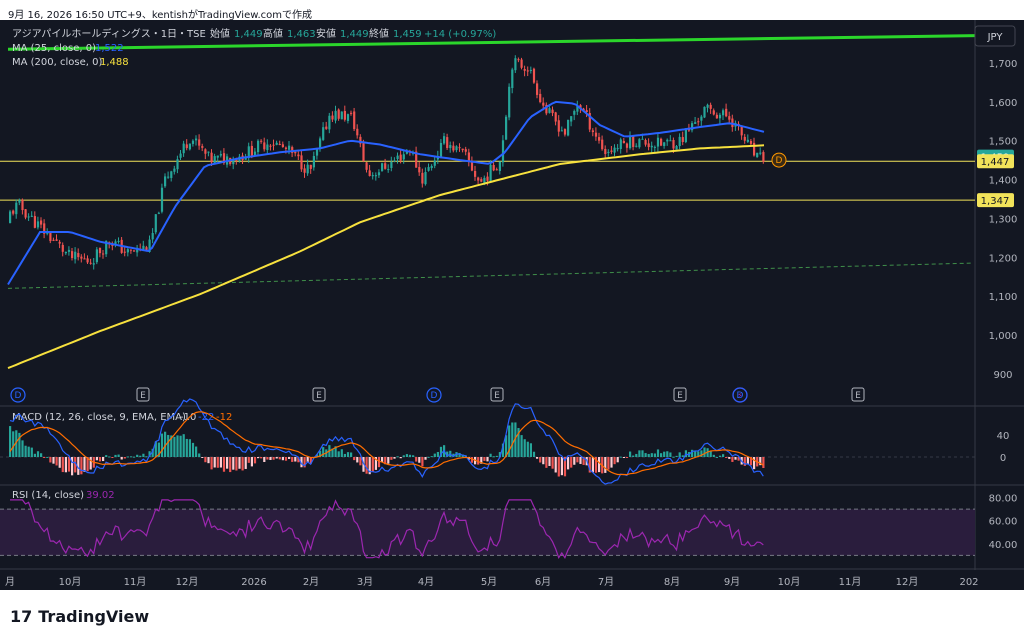 This screenshot has width=1024, height=641. What do you see at coordinates (94, 616) in the screenshot?
I see `logo-text: TradingView` at bounding box center [94, 616].